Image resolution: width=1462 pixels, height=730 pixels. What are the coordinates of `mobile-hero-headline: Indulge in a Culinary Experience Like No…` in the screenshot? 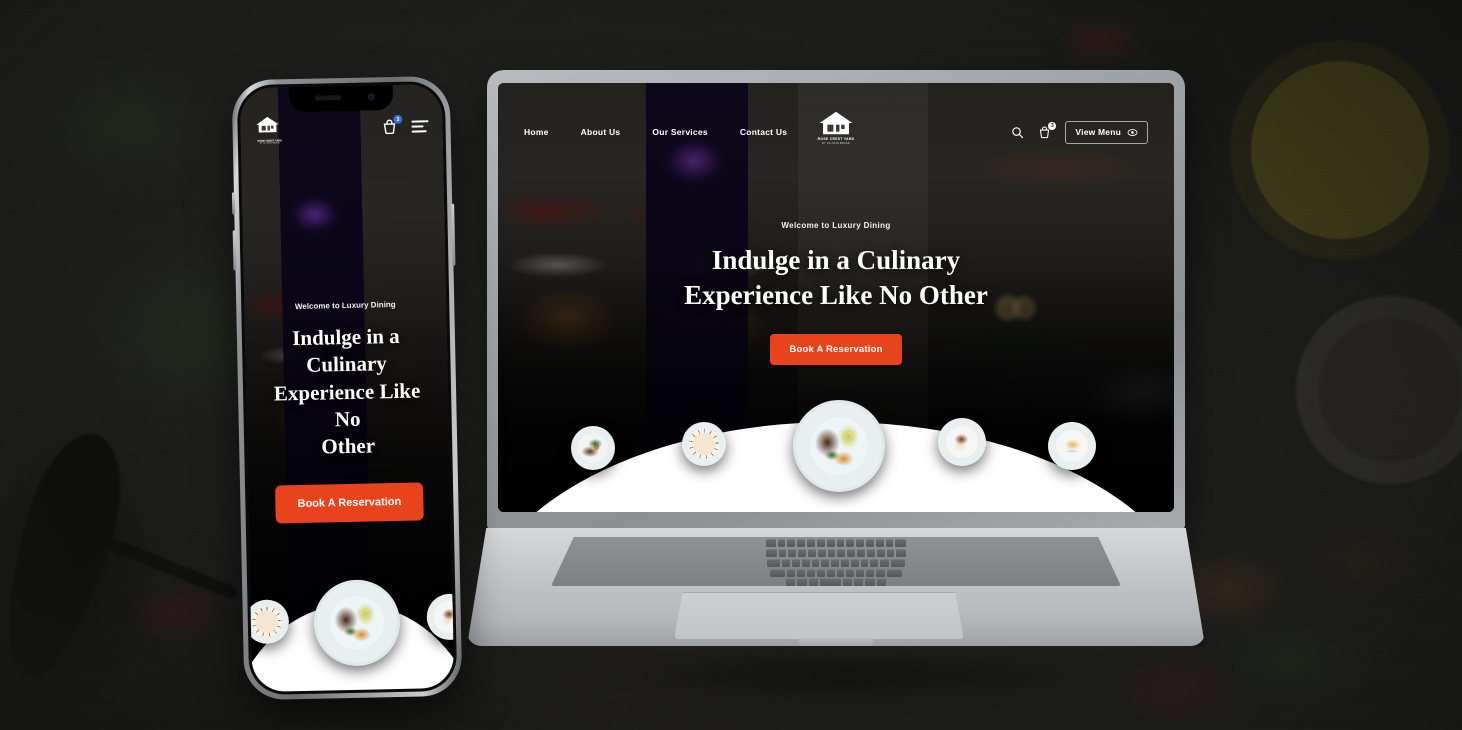 It's located at (347, 392).